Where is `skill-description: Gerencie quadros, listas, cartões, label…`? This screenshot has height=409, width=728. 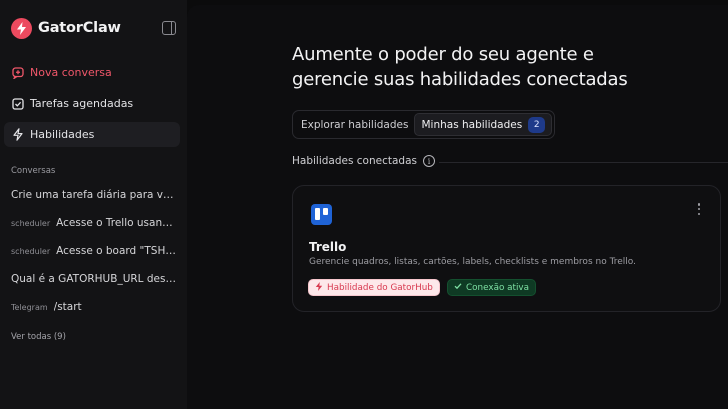
skill-description: Gerencie quadros, listas, cartões, label… is located at coordinates (472, 262).